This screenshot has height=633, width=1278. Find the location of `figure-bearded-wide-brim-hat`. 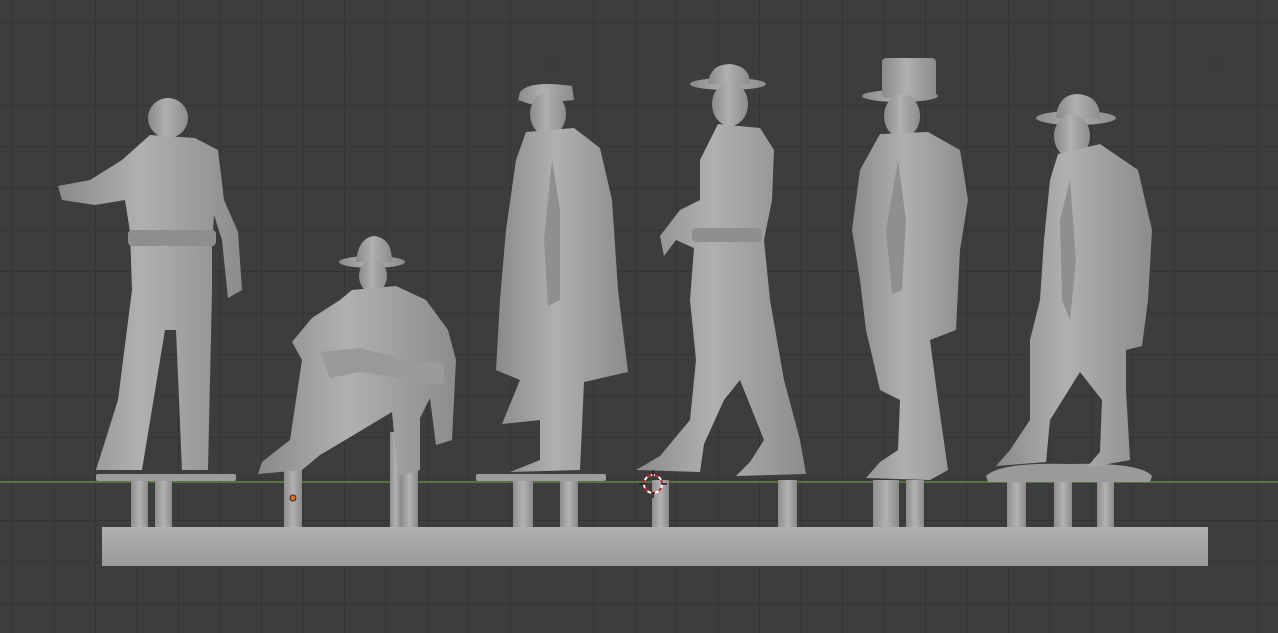

figure-bearded-wide-brim-hat is located at coordinates (1069, 288).